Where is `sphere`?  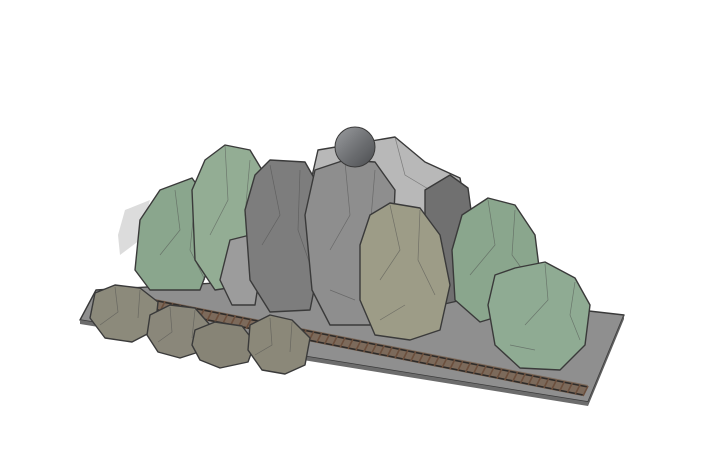 sphere is located at coordinates (355, 147).